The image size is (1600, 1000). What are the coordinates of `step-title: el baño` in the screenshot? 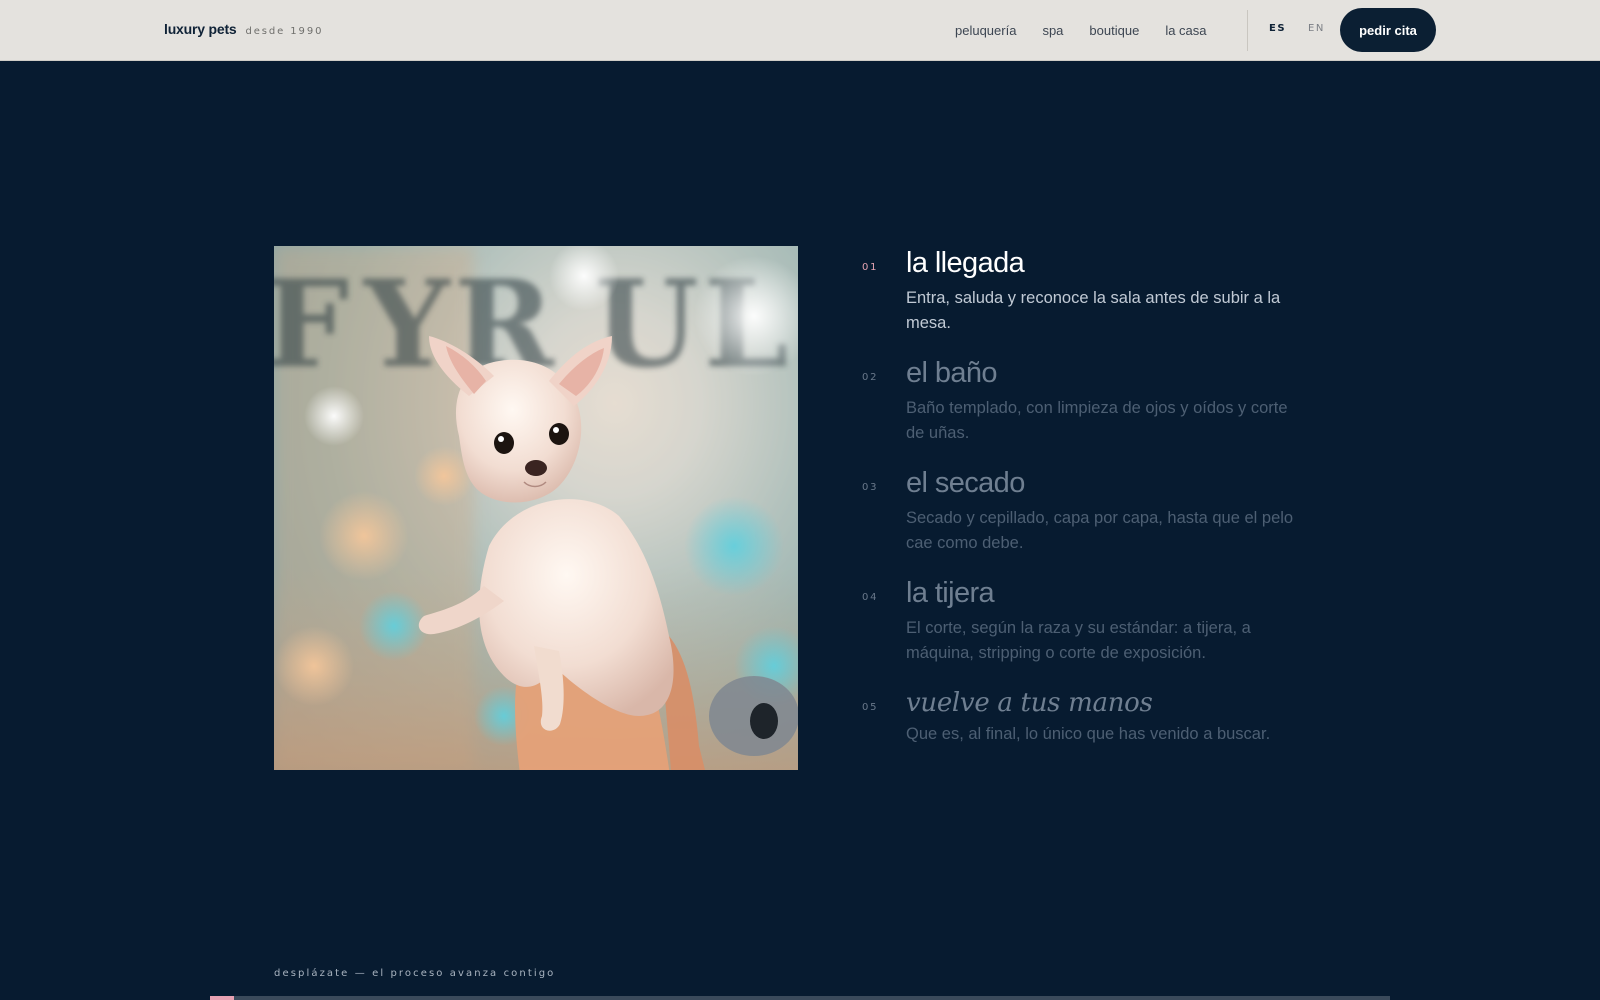 It's located at (952, 373).